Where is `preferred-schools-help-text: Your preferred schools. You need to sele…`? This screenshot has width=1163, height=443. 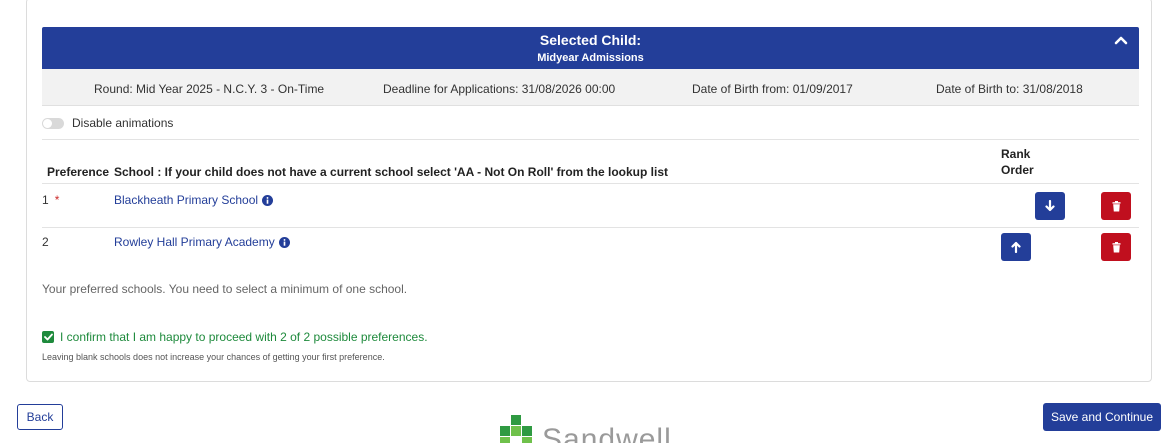
preferred-schools-help-text: Your preferred schools. You need to sele… is located at coordinates (225, 289).